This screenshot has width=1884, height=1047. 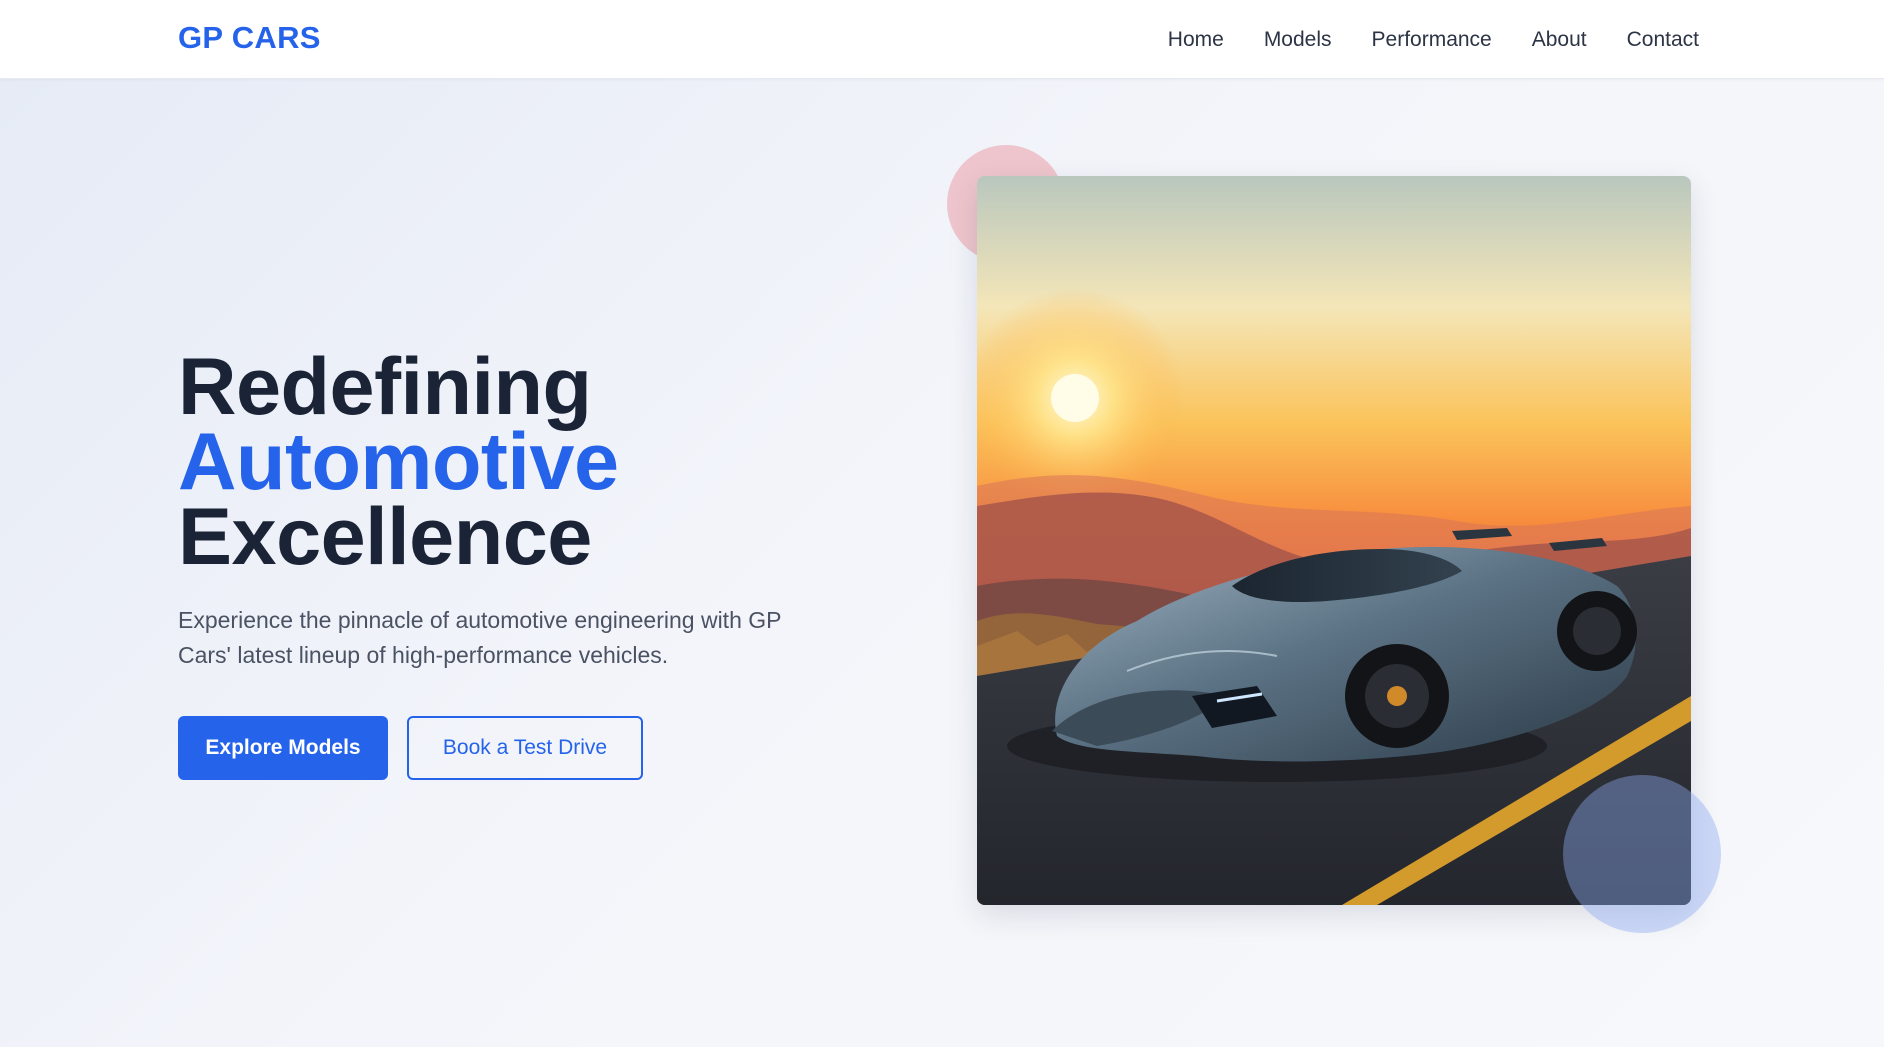 I want to click on hero-title: Redefining Automotive Excellence, so click(x=398, y=462).